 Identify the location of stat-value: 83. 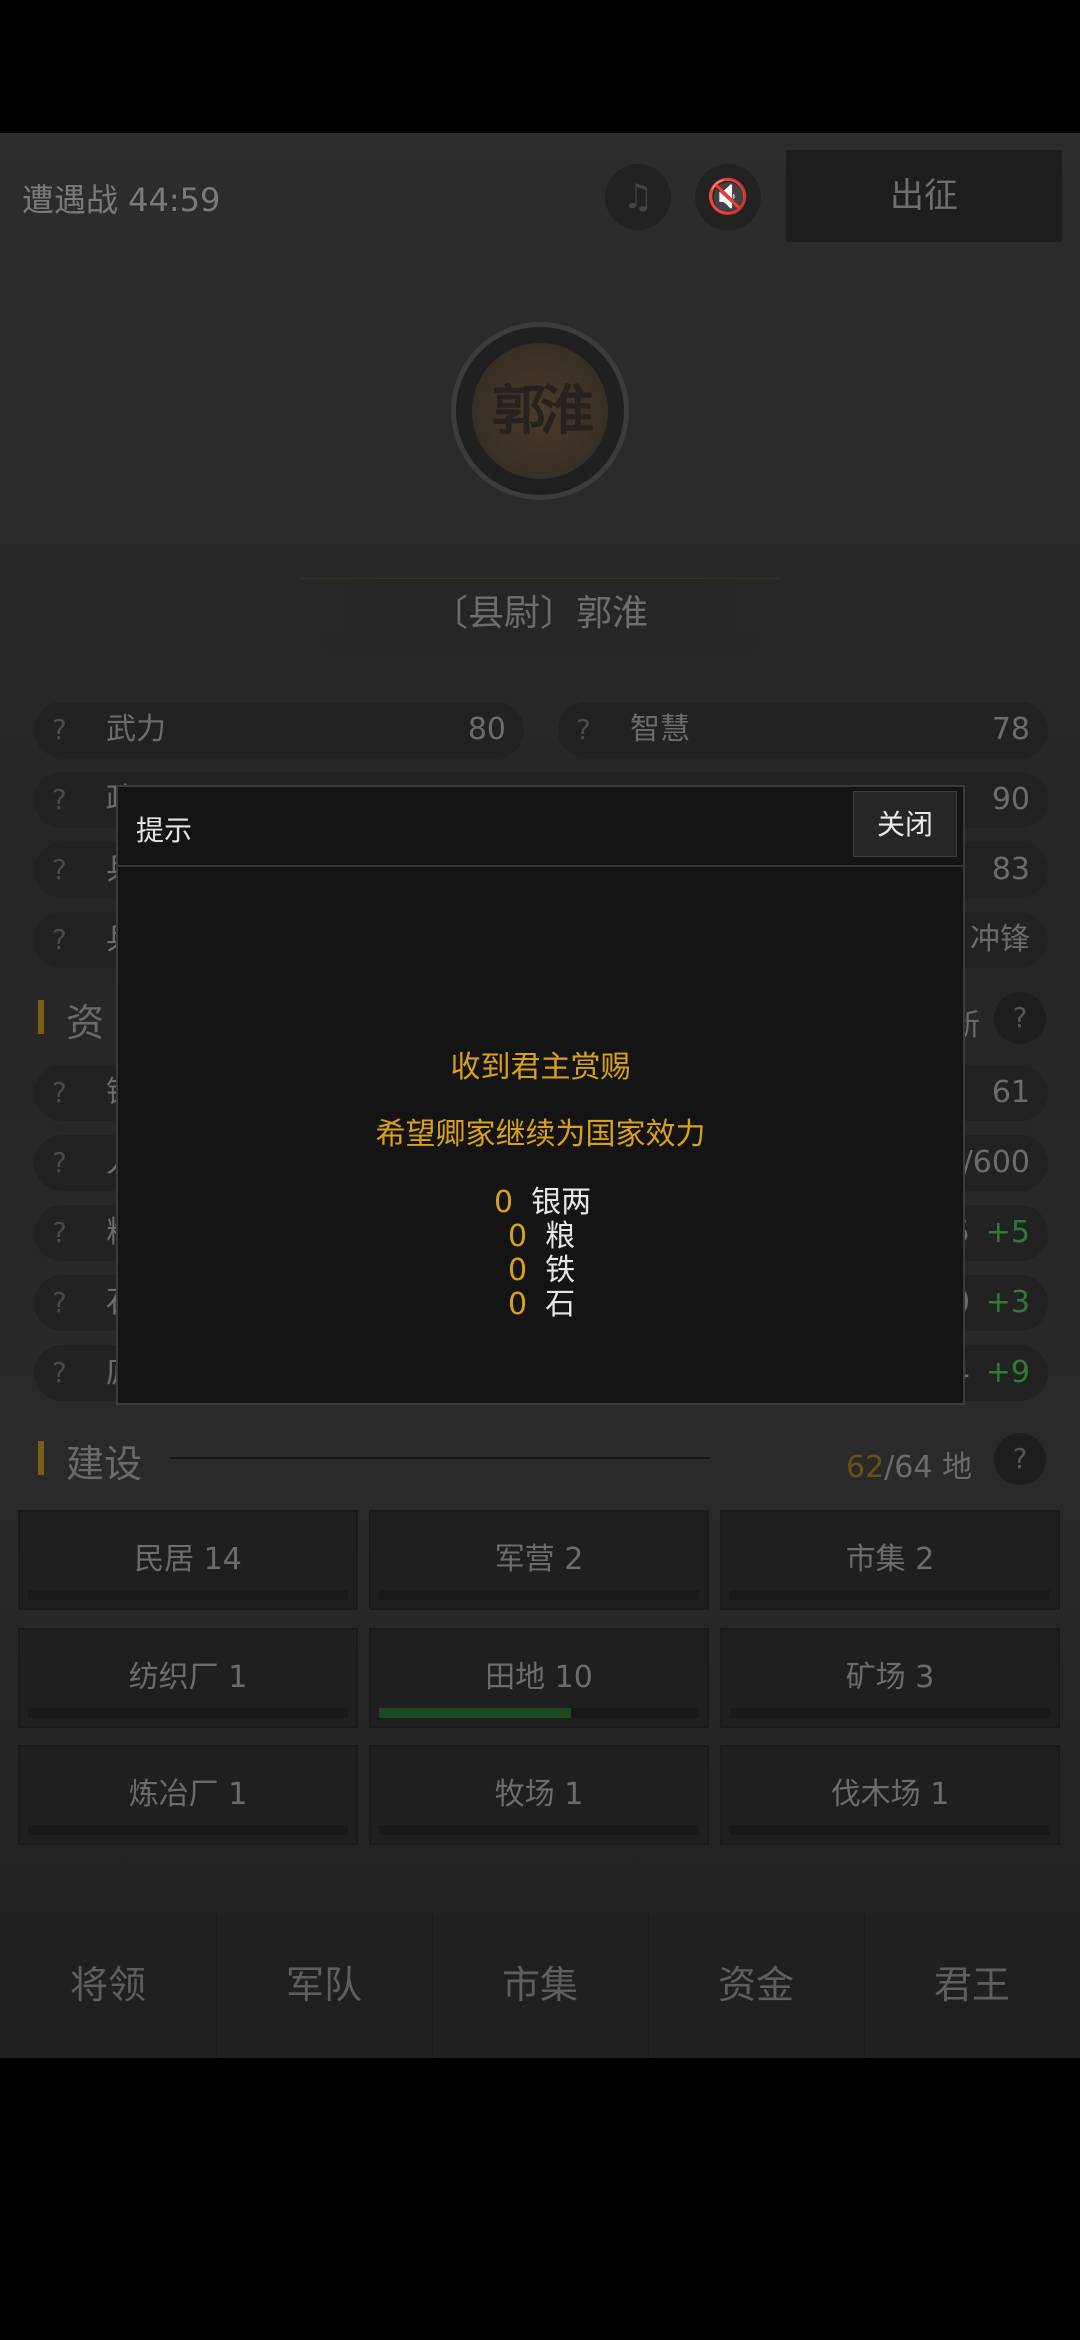
(1010, 869).